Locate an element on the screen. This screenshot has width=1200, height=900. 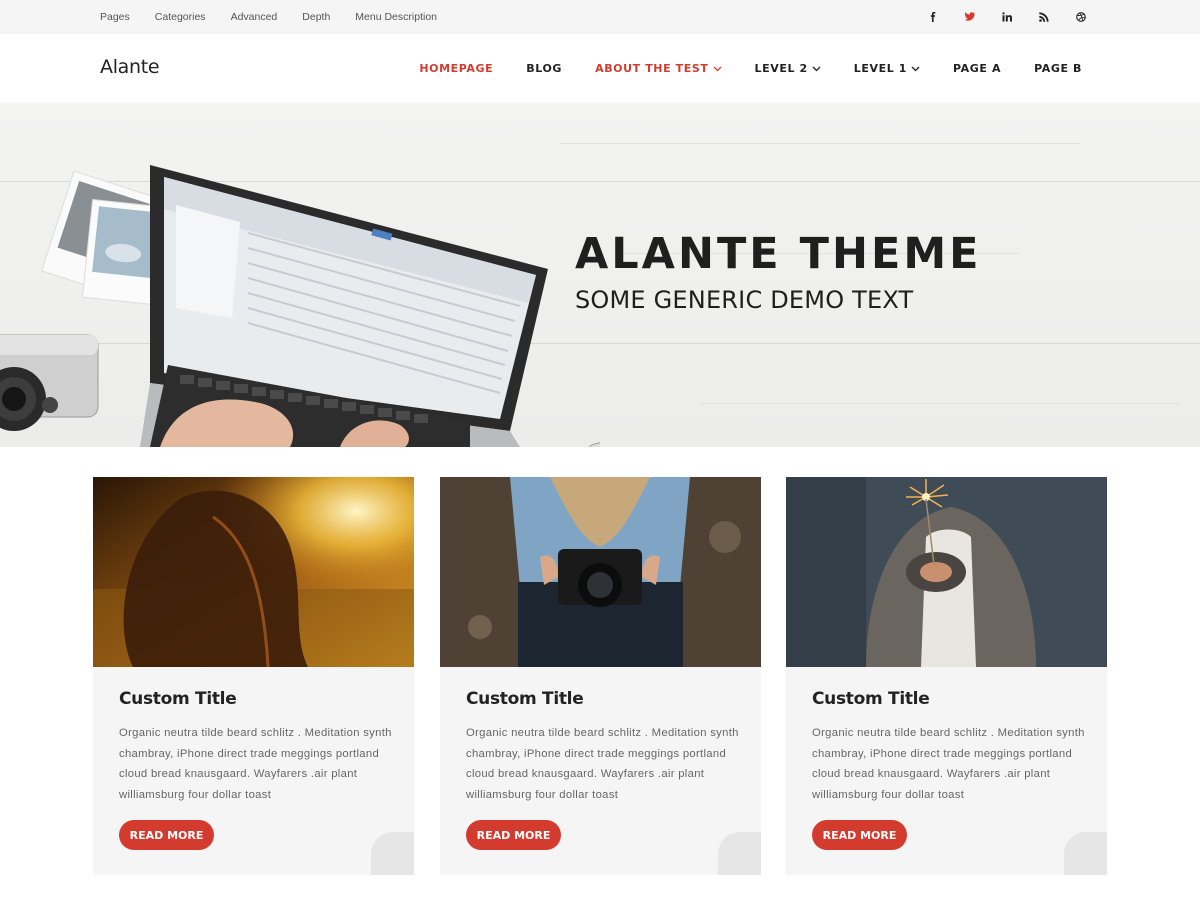
linkedin-icon is located at coordinates (1006, 17).